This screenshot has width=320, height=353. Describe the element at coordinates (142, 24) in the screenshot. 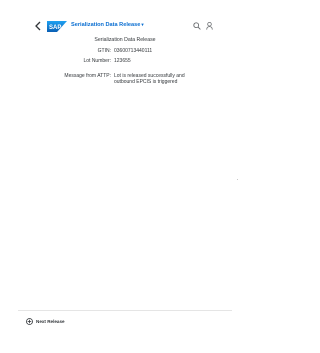

I see `chevron-down-icon: ▾` at that location.